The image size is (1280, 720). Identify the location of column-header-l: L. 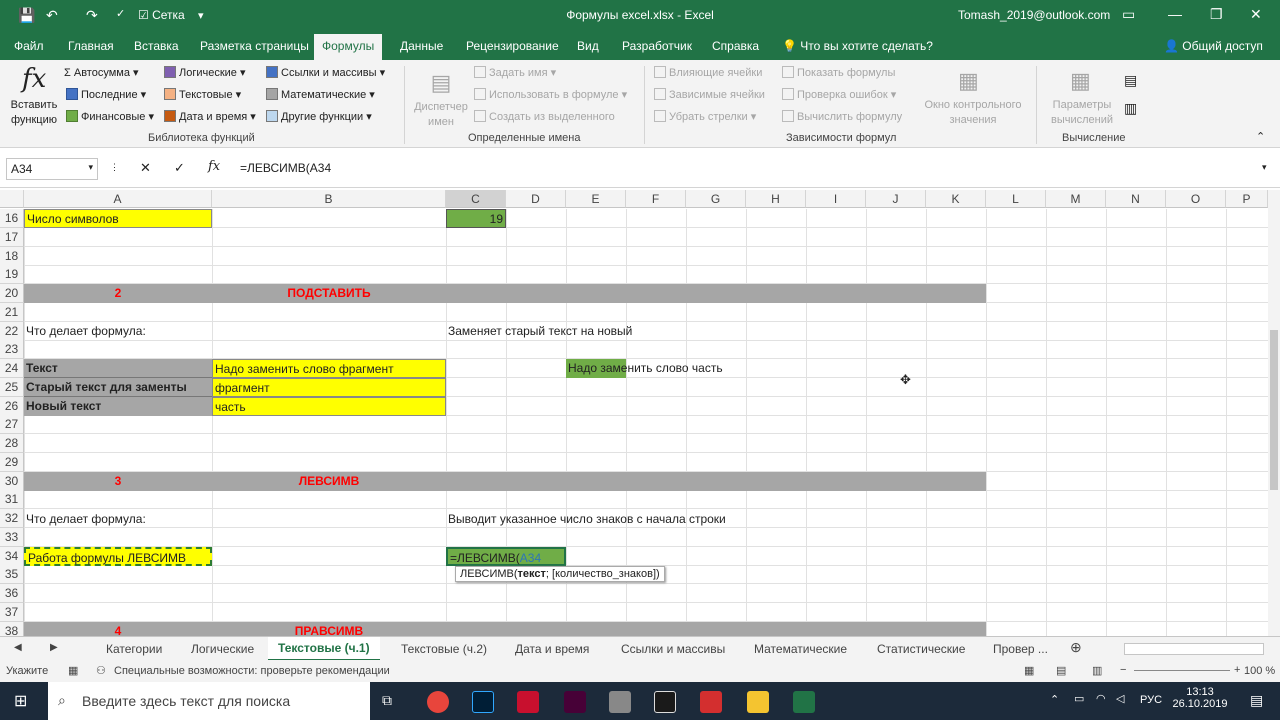
(1016, 199).